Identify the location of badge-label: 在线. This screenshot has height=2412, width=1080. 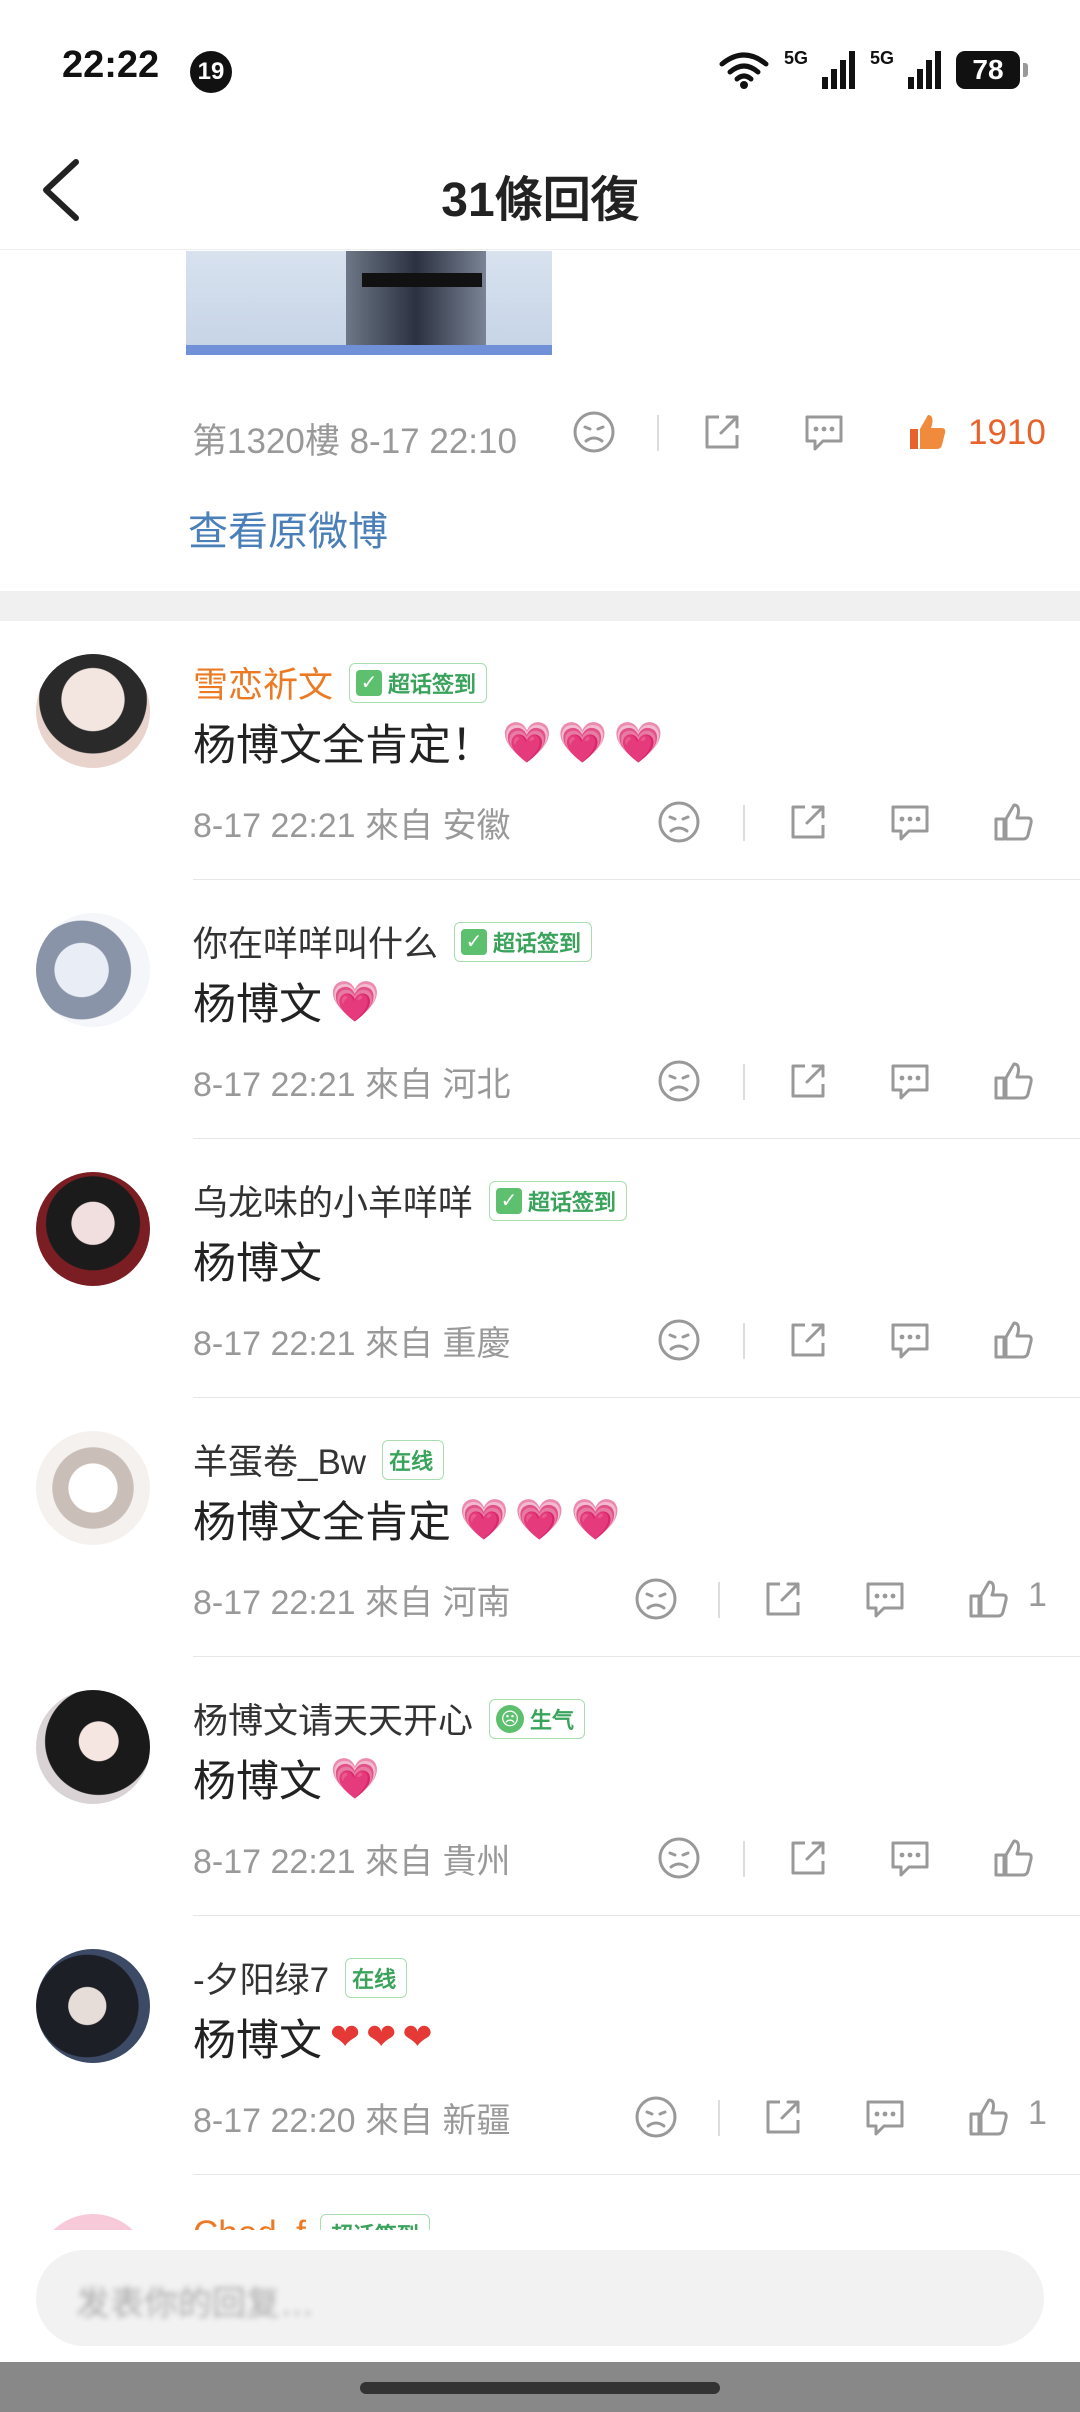
(411, 1461).